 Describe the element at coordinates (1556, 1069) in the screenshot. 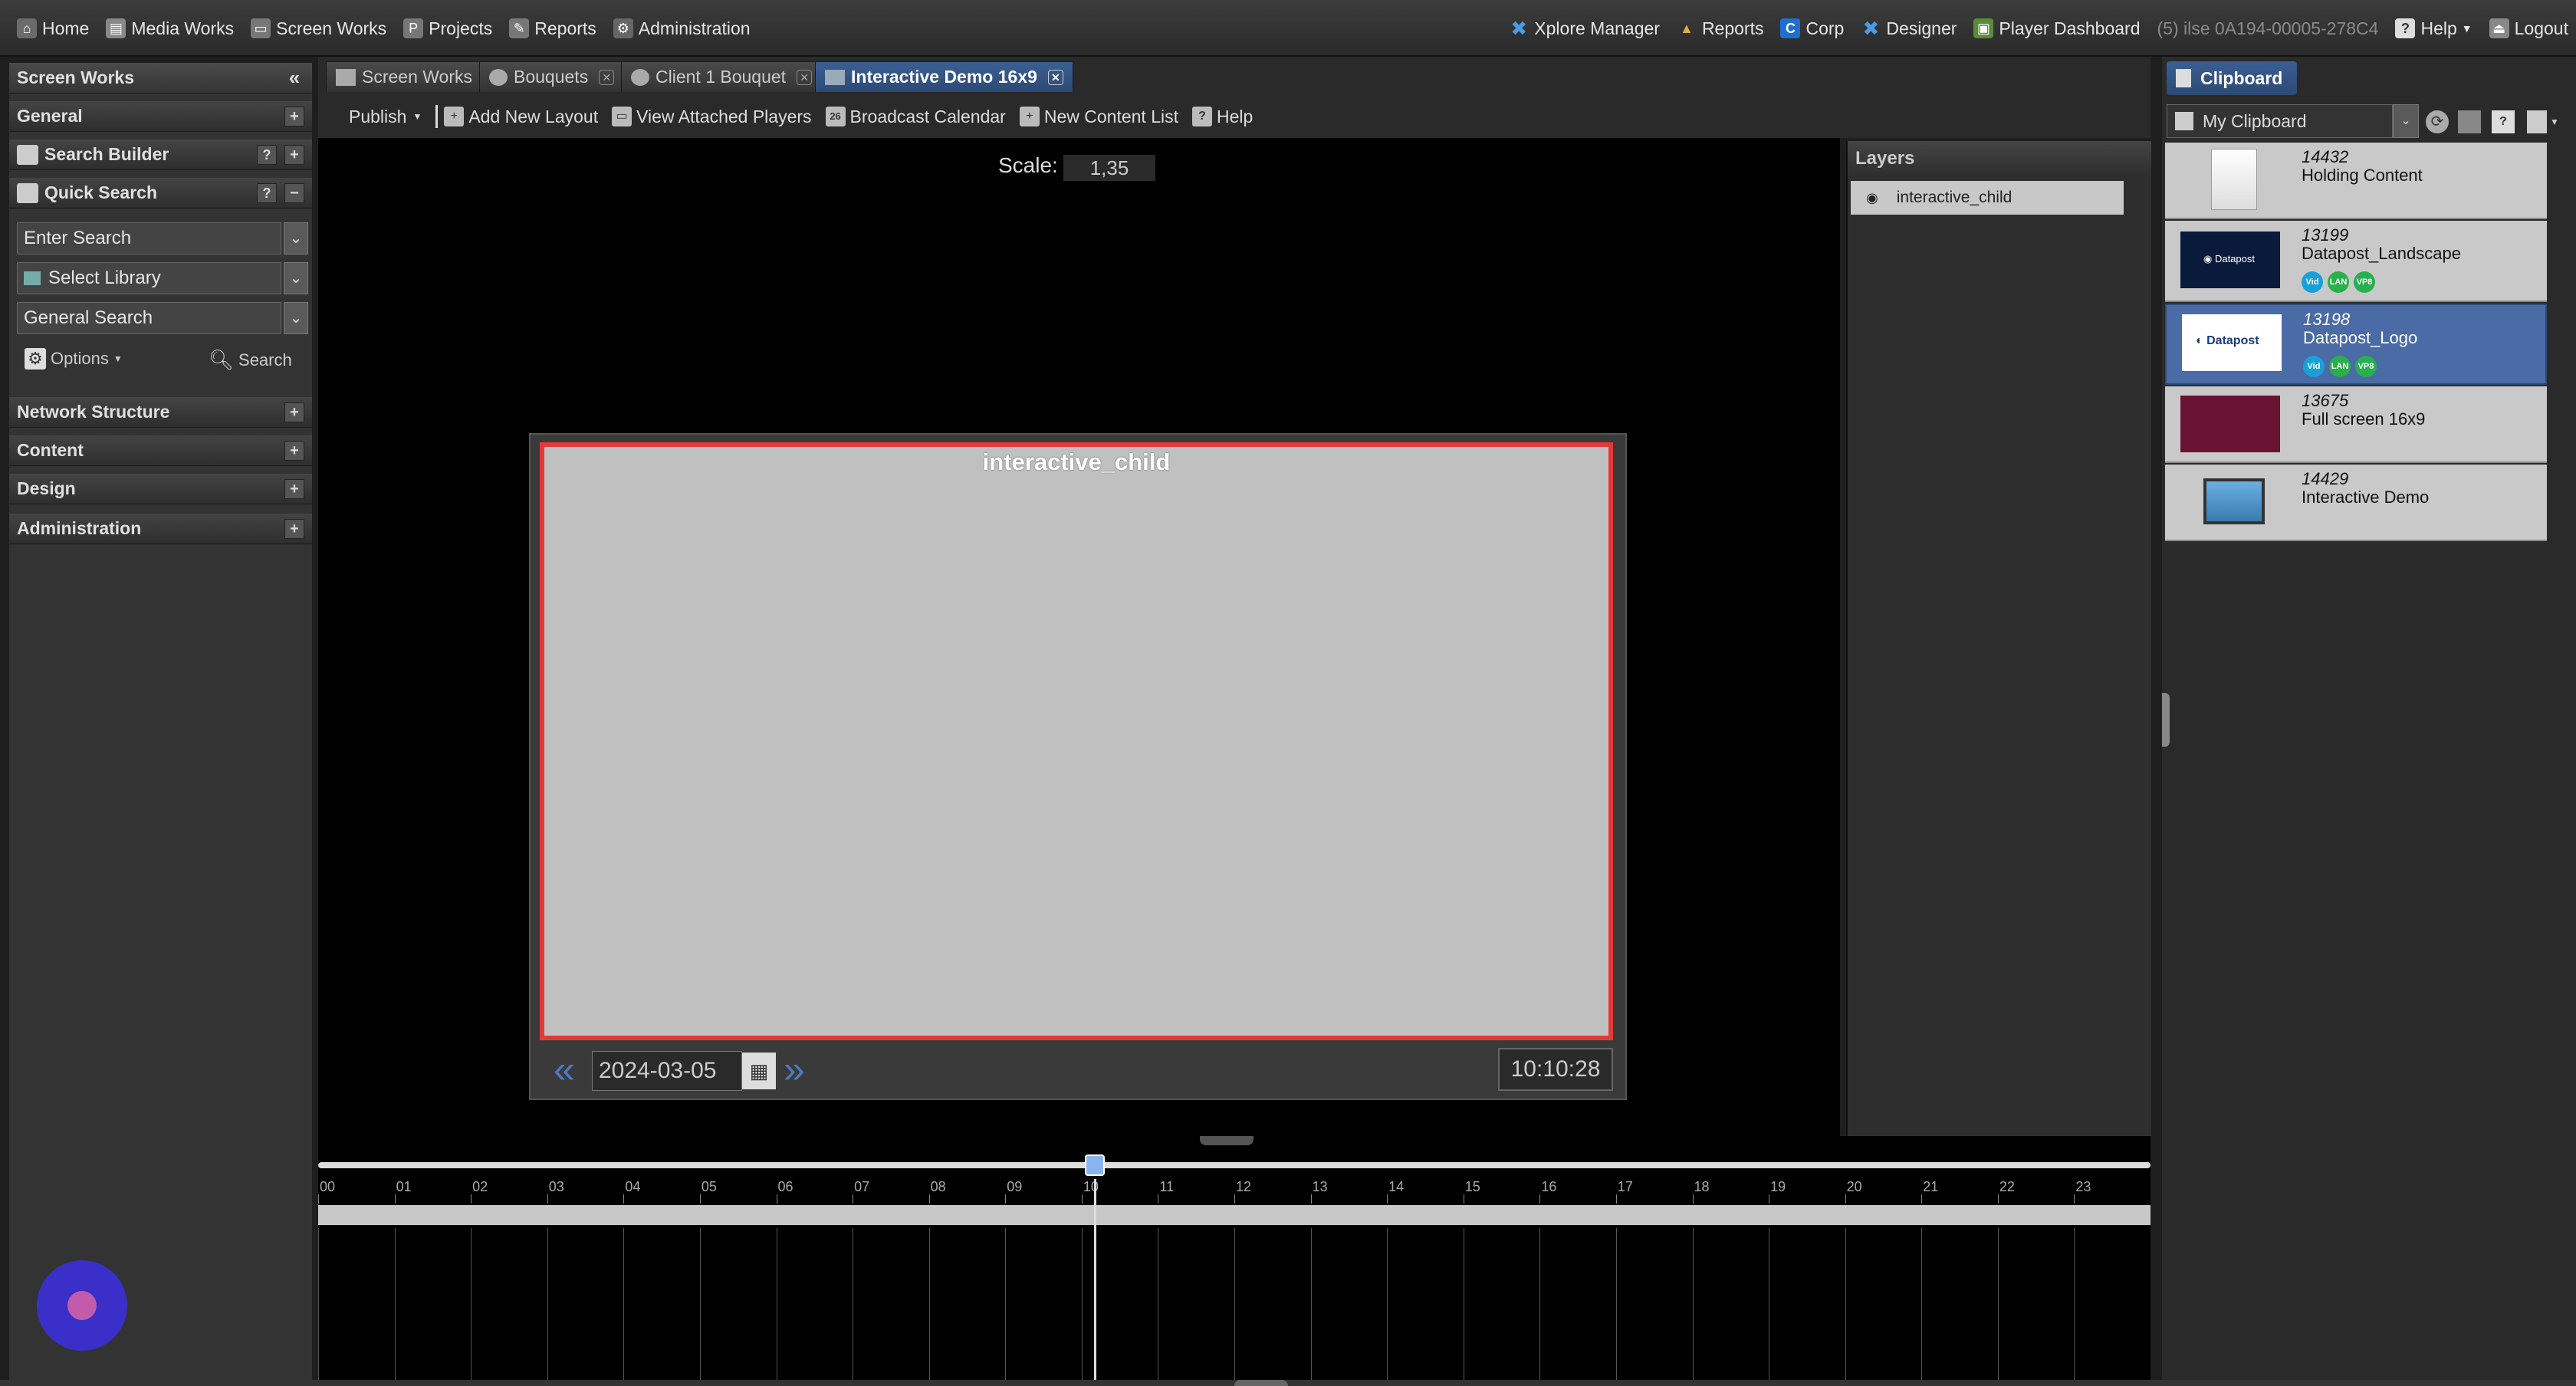

I see `time-field: 10:10:28` at that location.